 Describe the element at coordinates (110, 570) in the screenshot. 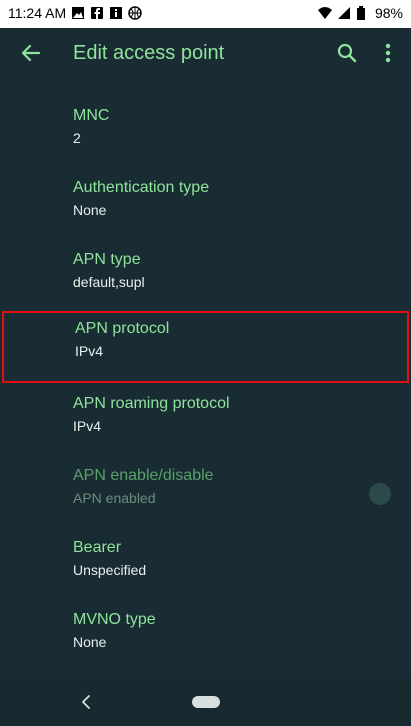

I see `setting-value: Unspecified` at that location.